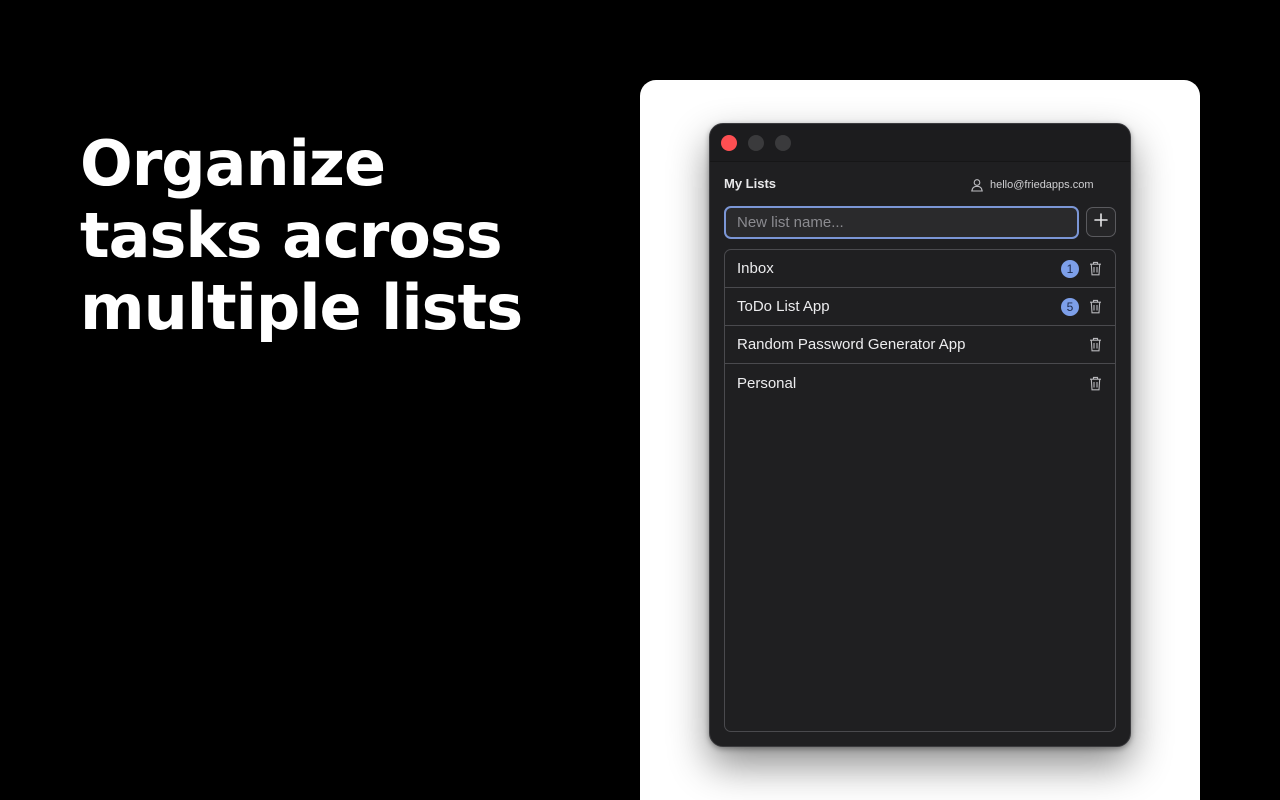  I want to click on list-item-label: Random Password Generator App, so click(851, 344).